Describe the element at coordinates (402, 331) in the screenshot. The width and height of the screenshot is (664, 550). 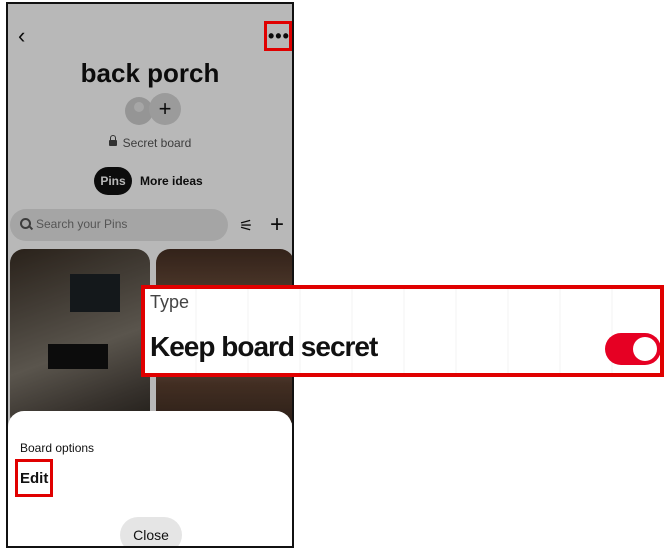
I see `keep-secret-callout: Type Keep board secret` at that location.